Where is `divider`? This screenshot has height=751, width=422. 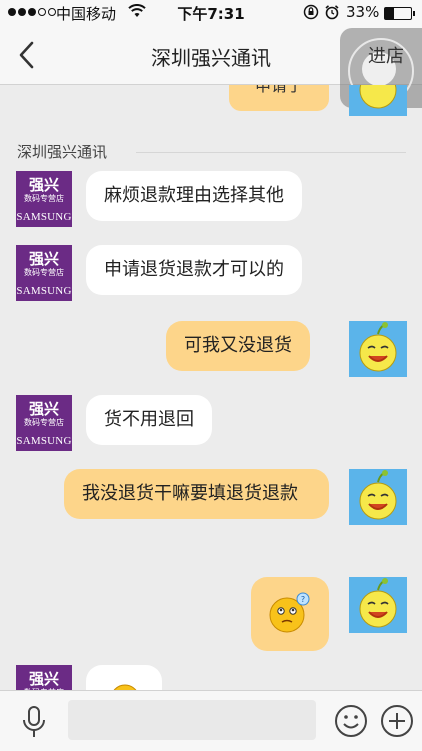 divider is located at coordinates (271, 152).